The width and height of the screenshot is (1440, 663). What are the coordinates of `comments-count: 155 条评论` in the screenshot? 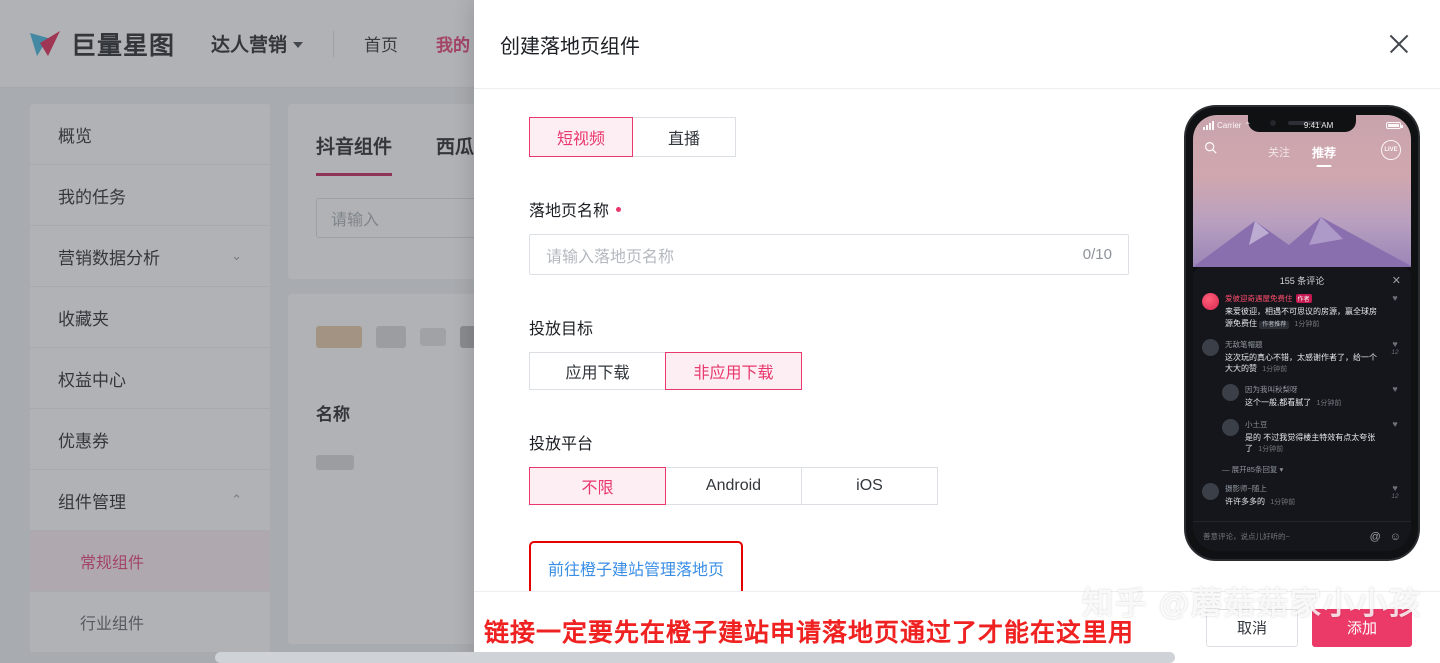 It's located at (1302, 280).